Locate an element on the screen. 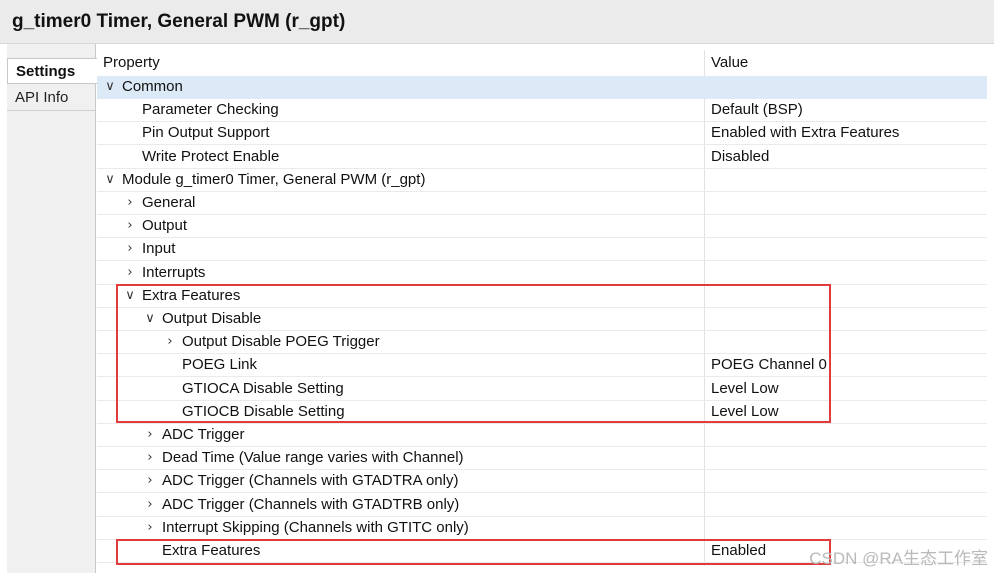 The width and height of the screenshot is (994, 573). table-row: GTIOCA Disable Setting Level Low is located at coordinates (542, 389).